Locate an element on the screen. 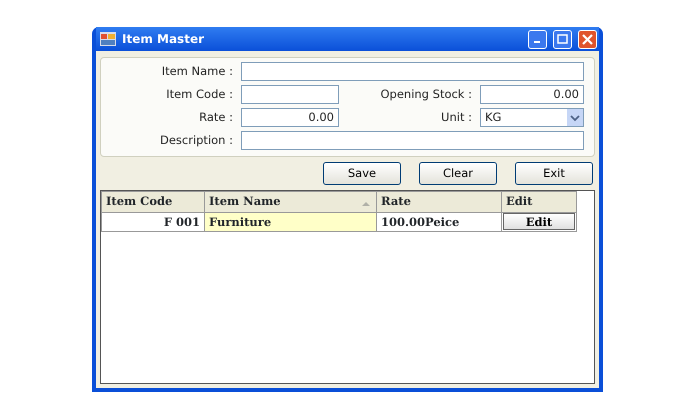 The width and height of the screenshot is (685, 401). table-cell: F 001 is located at coordinates (153, 222).